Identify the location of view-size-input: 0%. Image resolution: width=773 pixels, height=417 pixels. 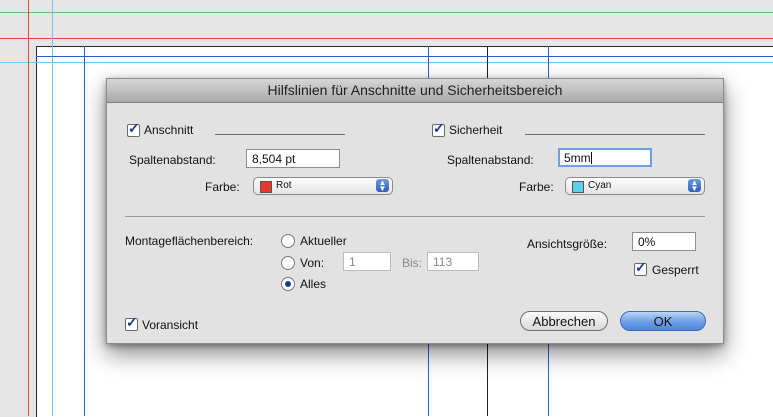
(664, 241).